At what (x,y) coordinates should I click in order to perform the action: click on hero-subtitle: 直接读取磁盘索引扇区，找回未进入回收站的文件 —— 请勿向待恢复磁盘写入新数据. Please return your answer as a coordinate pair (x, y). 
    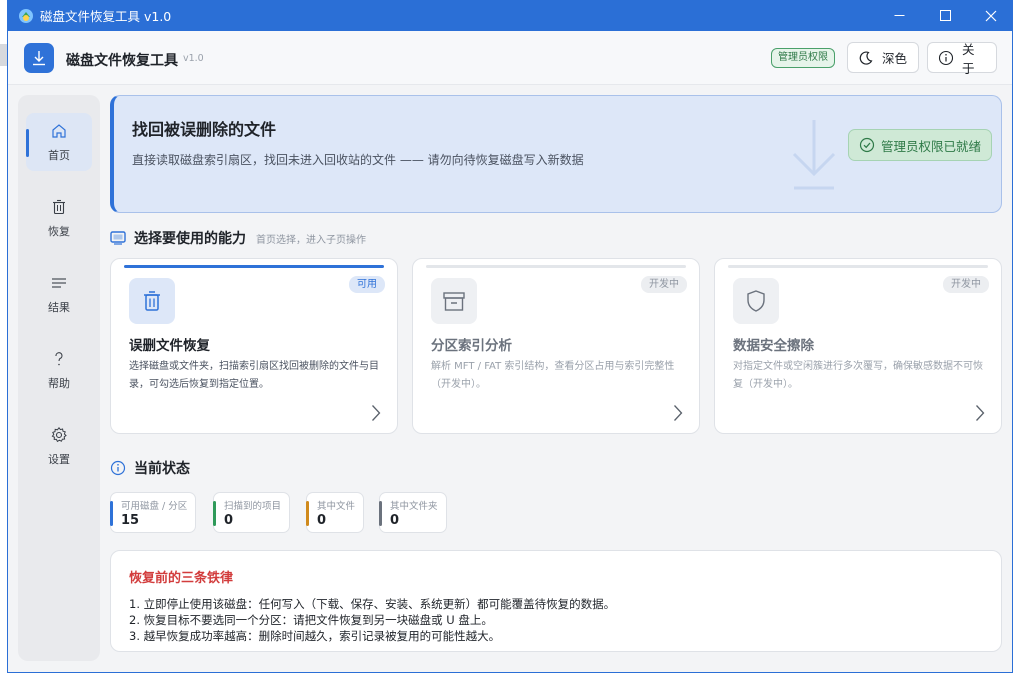
    Looking at the image, I should click on (358, 160).